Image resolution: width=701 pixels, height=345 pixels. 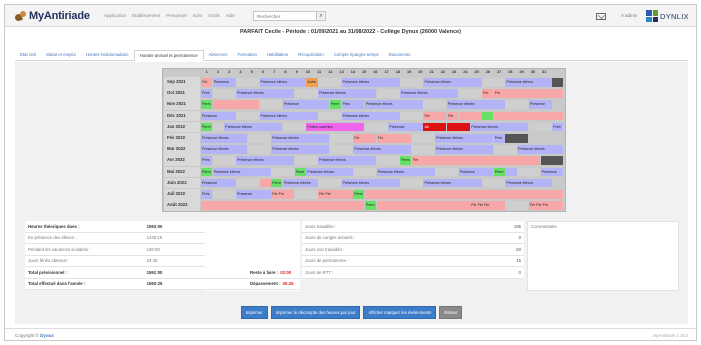 I want to click on tab-etat-civil: Etat civil, so click(x=28, y=55).